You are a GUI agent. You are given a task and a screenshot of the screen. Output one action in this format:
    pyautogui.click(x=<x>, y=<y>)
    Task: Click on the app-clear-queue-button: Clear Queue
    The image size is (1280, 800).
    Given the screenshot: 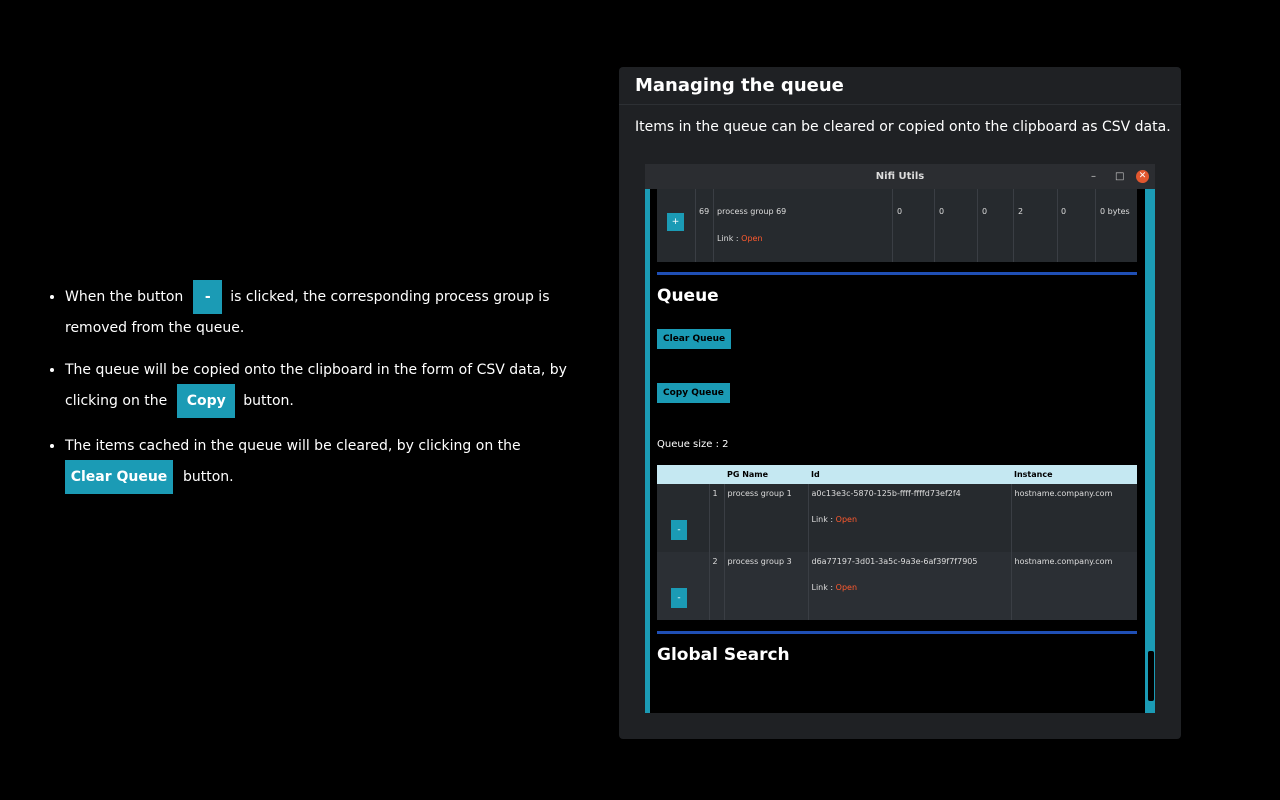 What is the action you would take?
    pyautogui.click(x=694, y=339)
    